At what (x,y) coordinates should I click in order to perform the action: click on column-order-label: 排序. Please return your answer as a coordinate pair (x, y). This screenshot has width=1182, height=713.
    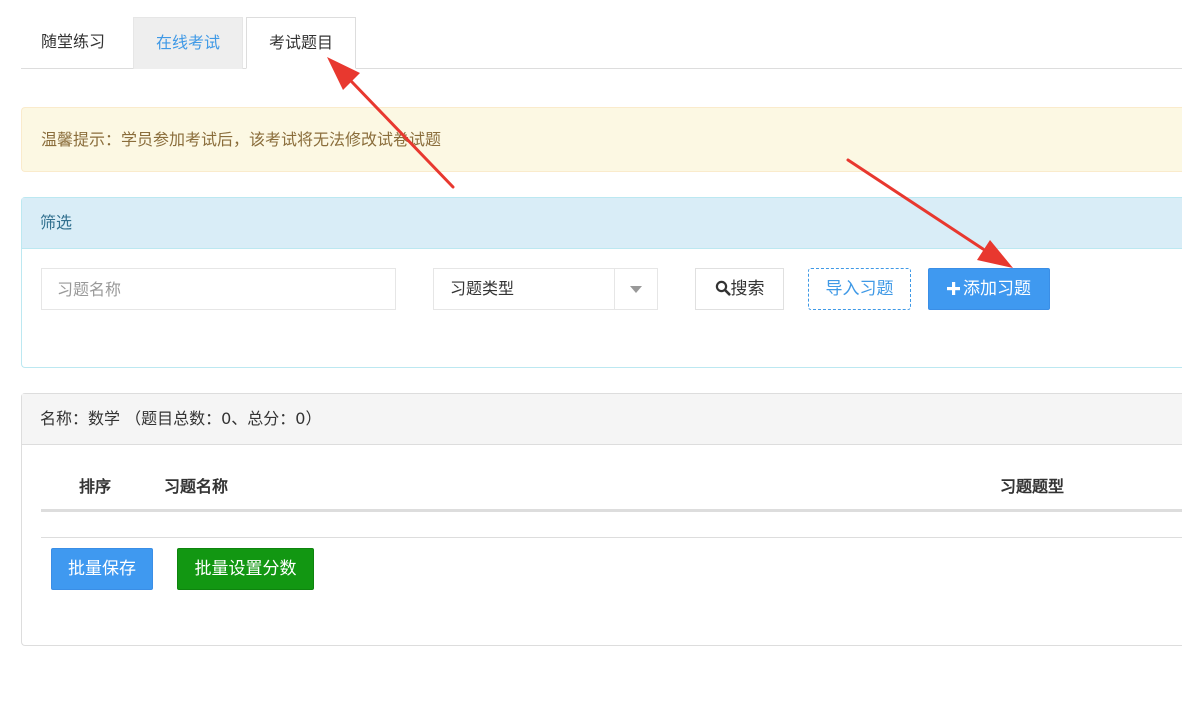
    Looking at the image, I should click on (95, 486).